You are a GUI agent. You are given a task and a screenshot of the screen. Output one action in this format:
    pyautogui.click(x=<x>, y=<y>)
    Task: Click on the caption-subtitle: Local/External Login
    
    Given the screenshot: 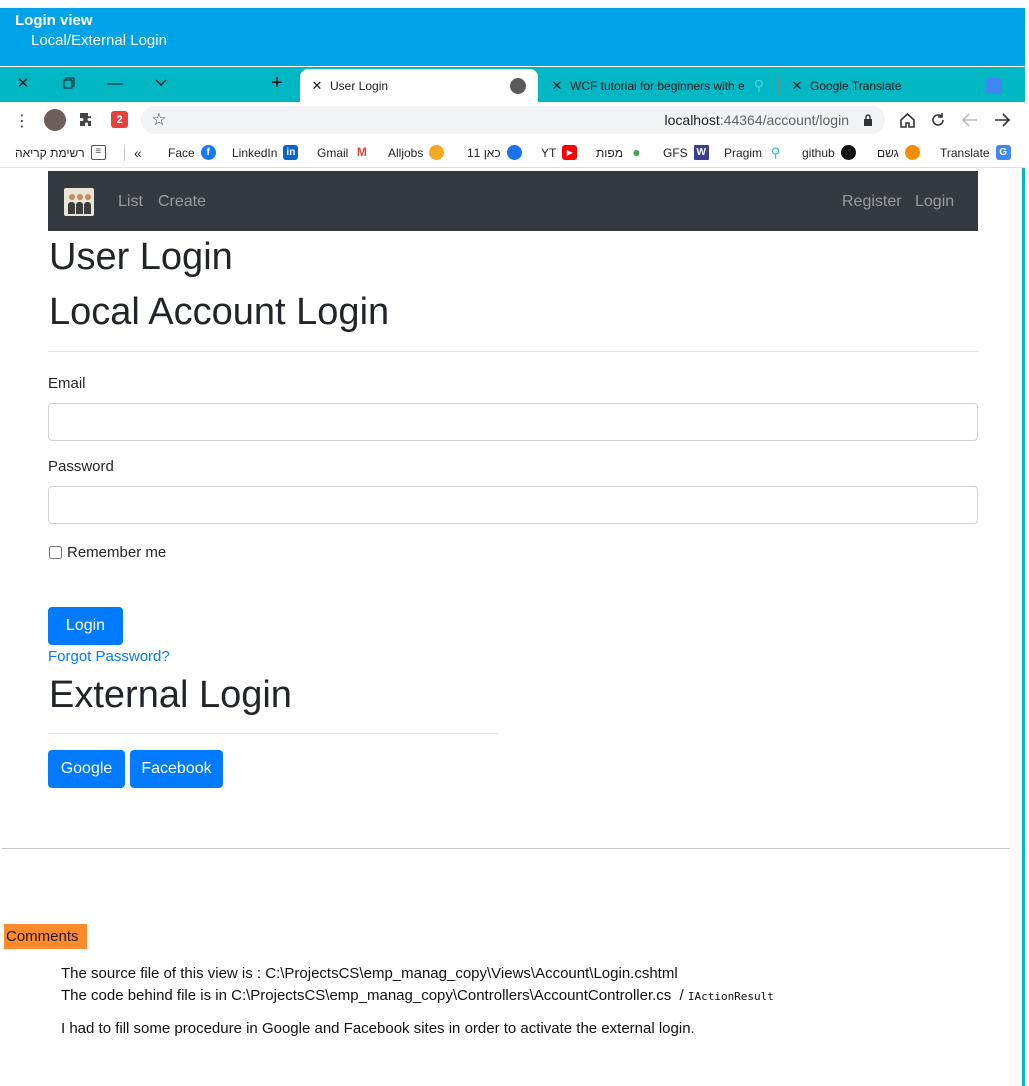 What is the action you would take?
    pyautogui.click(x=99, y=40)
    